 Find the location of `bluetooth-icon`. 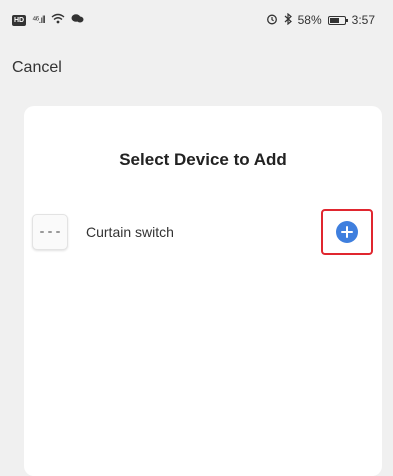

bluetooth-icon is located at coordinates (288, 20).